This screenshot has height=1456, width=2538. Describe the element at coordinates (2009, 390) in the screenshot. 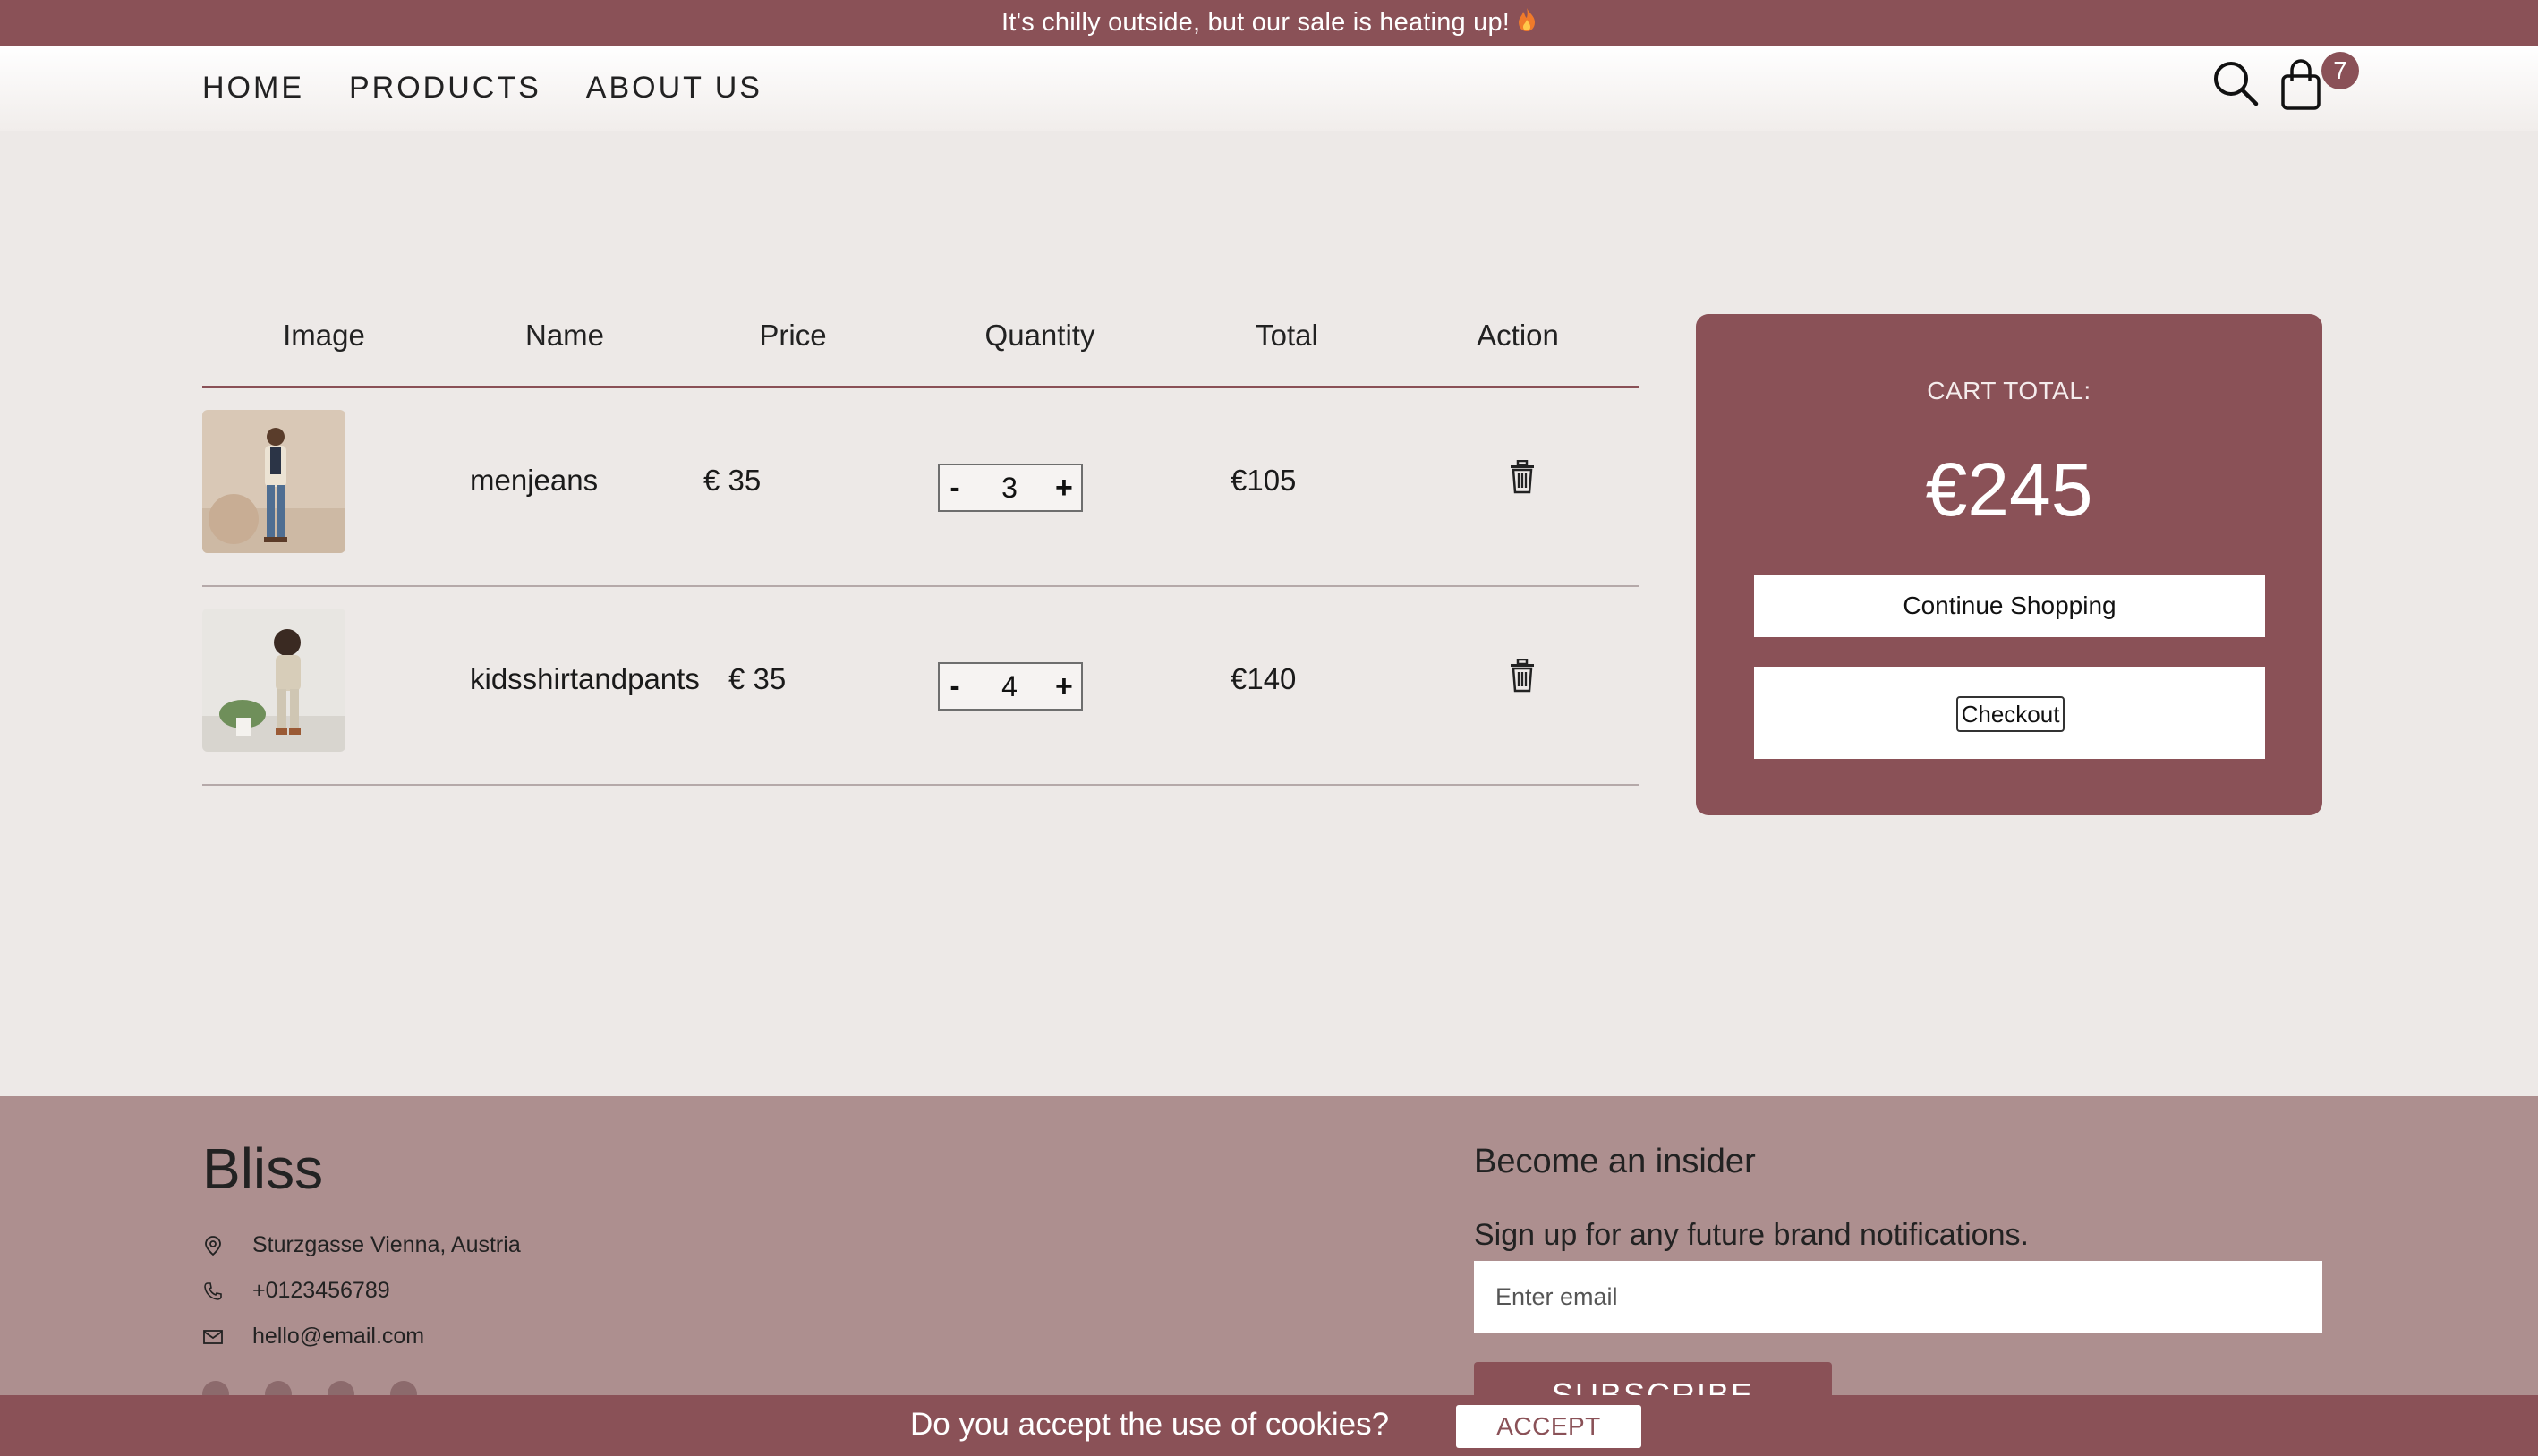

I see `cart-total-label: CART TOTAL:` at that location.